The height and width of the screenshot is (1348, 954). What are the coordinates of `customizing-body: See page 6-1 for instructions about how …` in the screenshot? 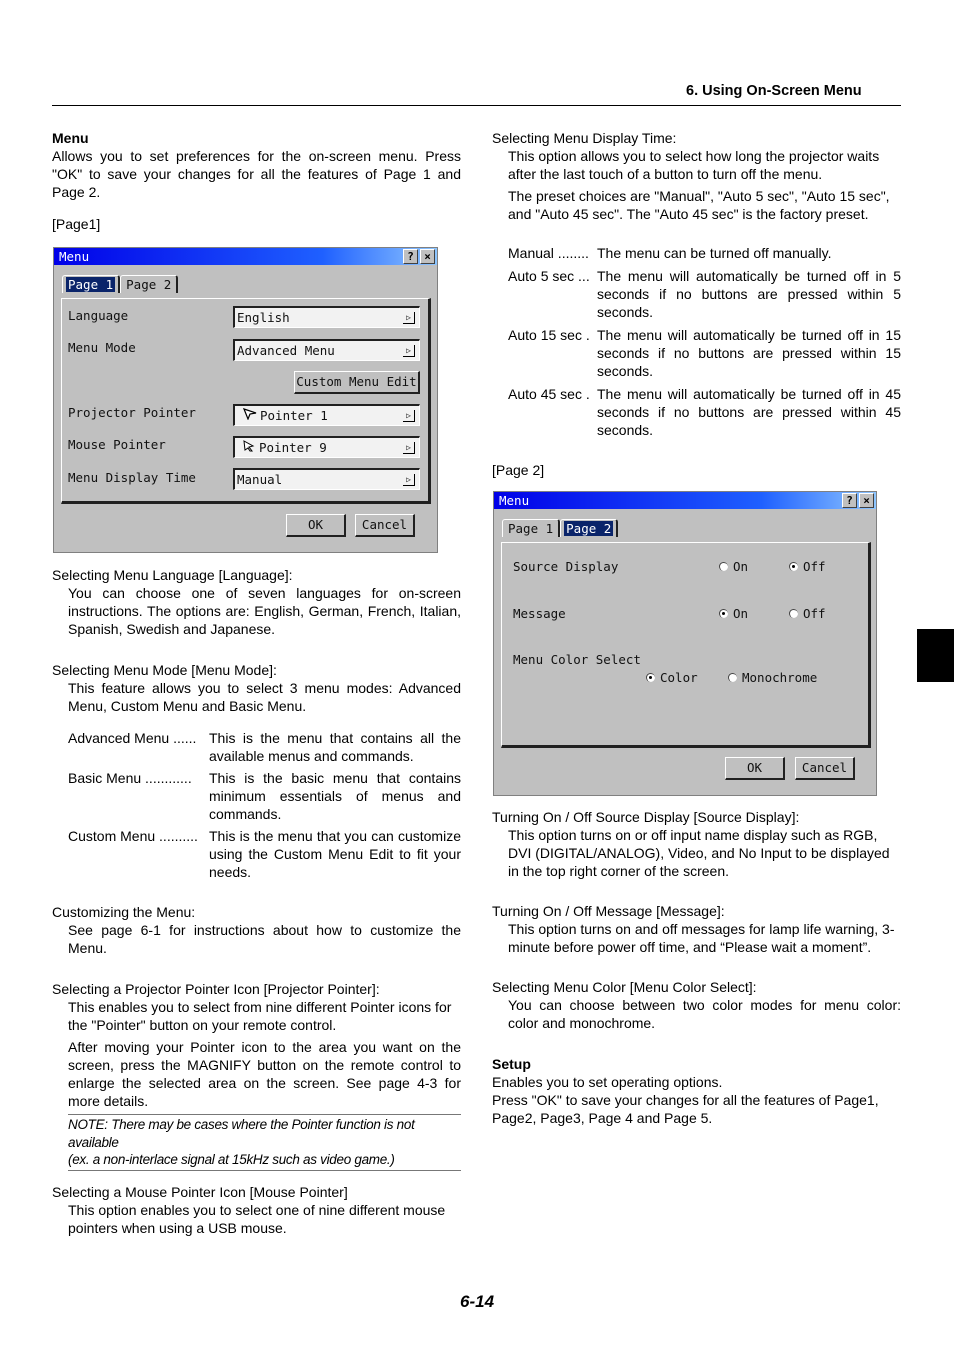 It's located at (264, 939).